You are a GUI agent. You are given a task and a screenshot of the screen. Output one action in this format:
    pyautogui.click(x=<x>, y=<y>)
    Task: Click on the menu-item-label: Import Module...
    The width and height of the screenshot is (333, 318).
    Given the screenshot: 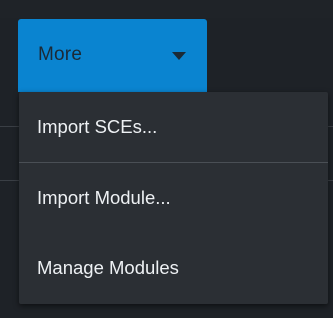 What is the action you would take?
    pyautogui.click(x=104, y=197)
    